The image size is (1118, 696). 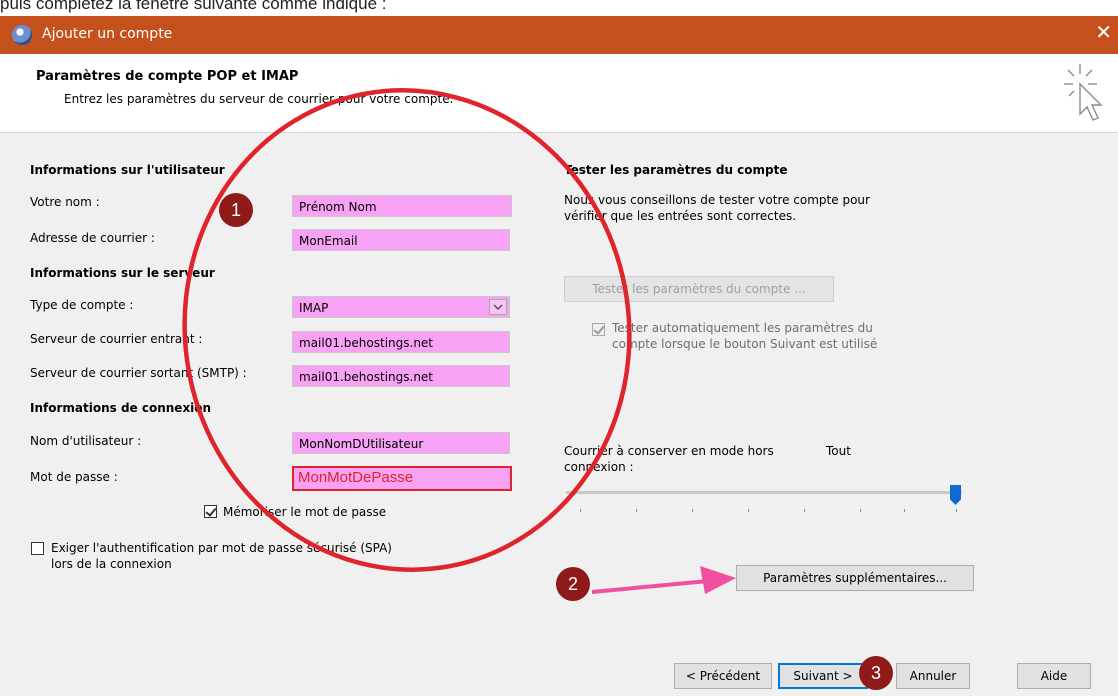 What do you see at coordinates (876, 673) in the screenshot?
I see `annotation-badge-3: 3` at bounding box center [876, 673].